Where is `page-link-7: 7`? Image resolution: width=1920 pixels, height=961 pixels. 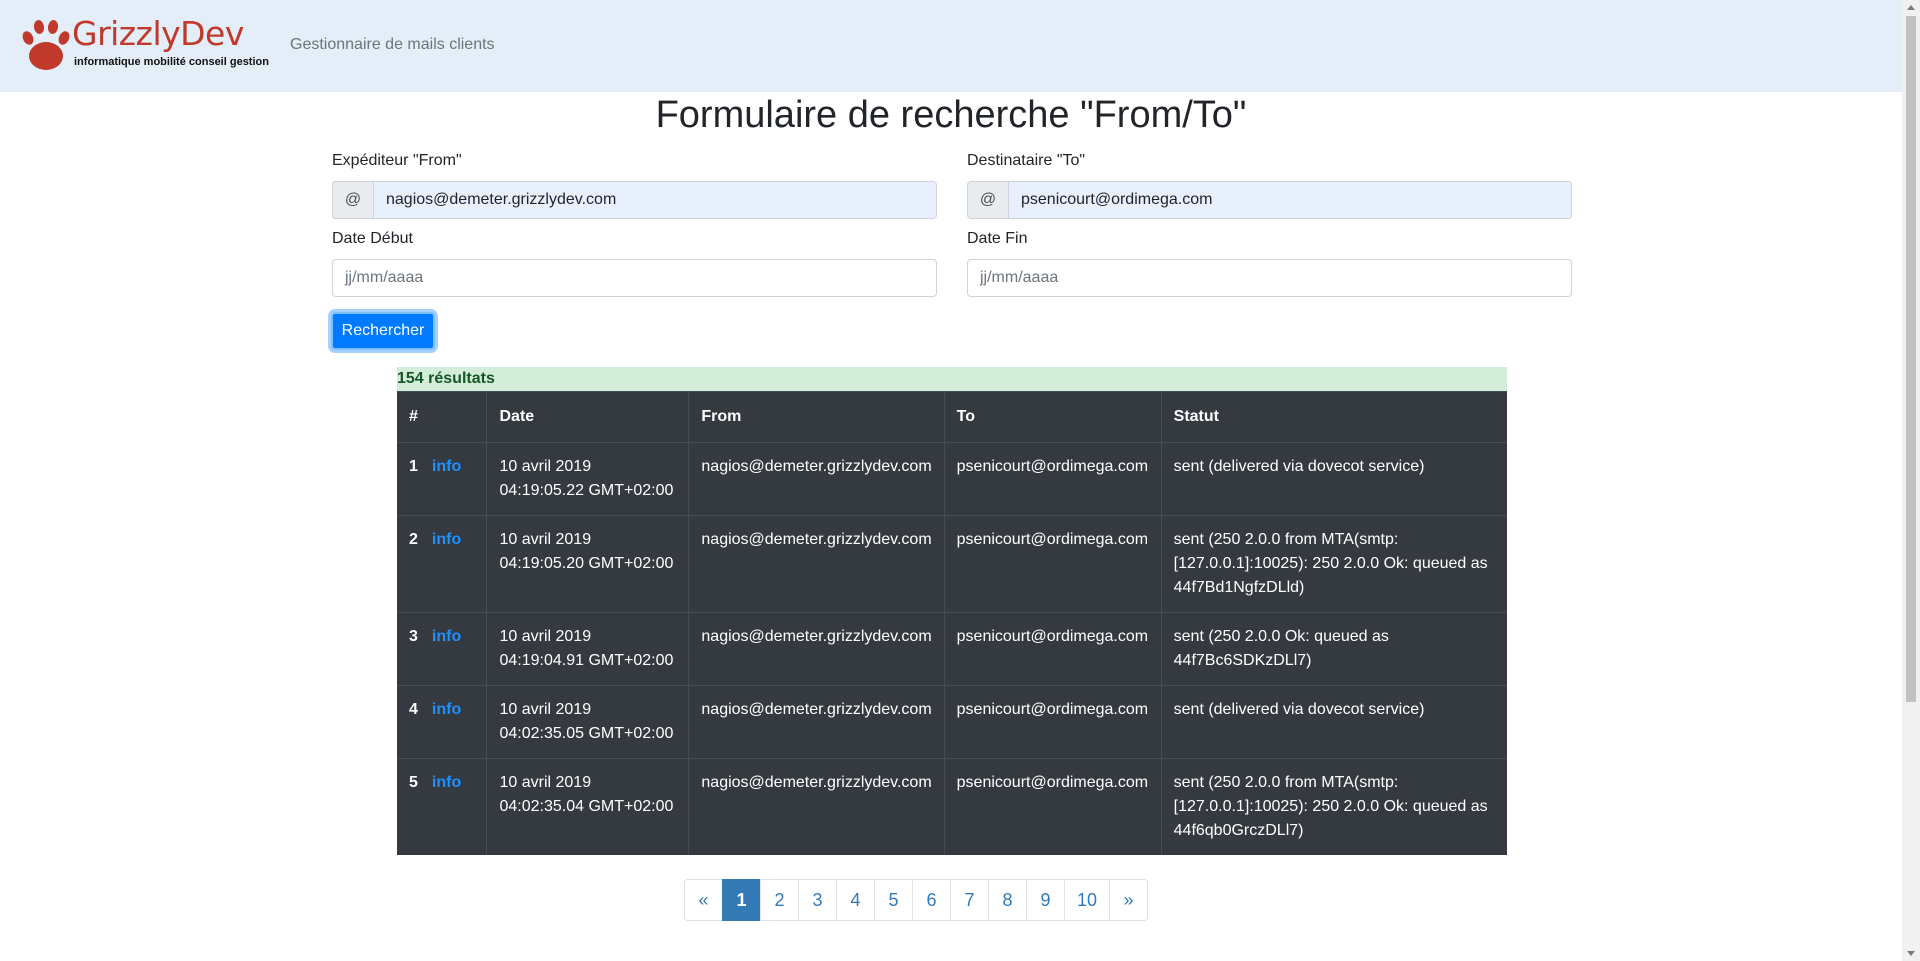 page-link-7: 7 is located at coordinates (969, 900).